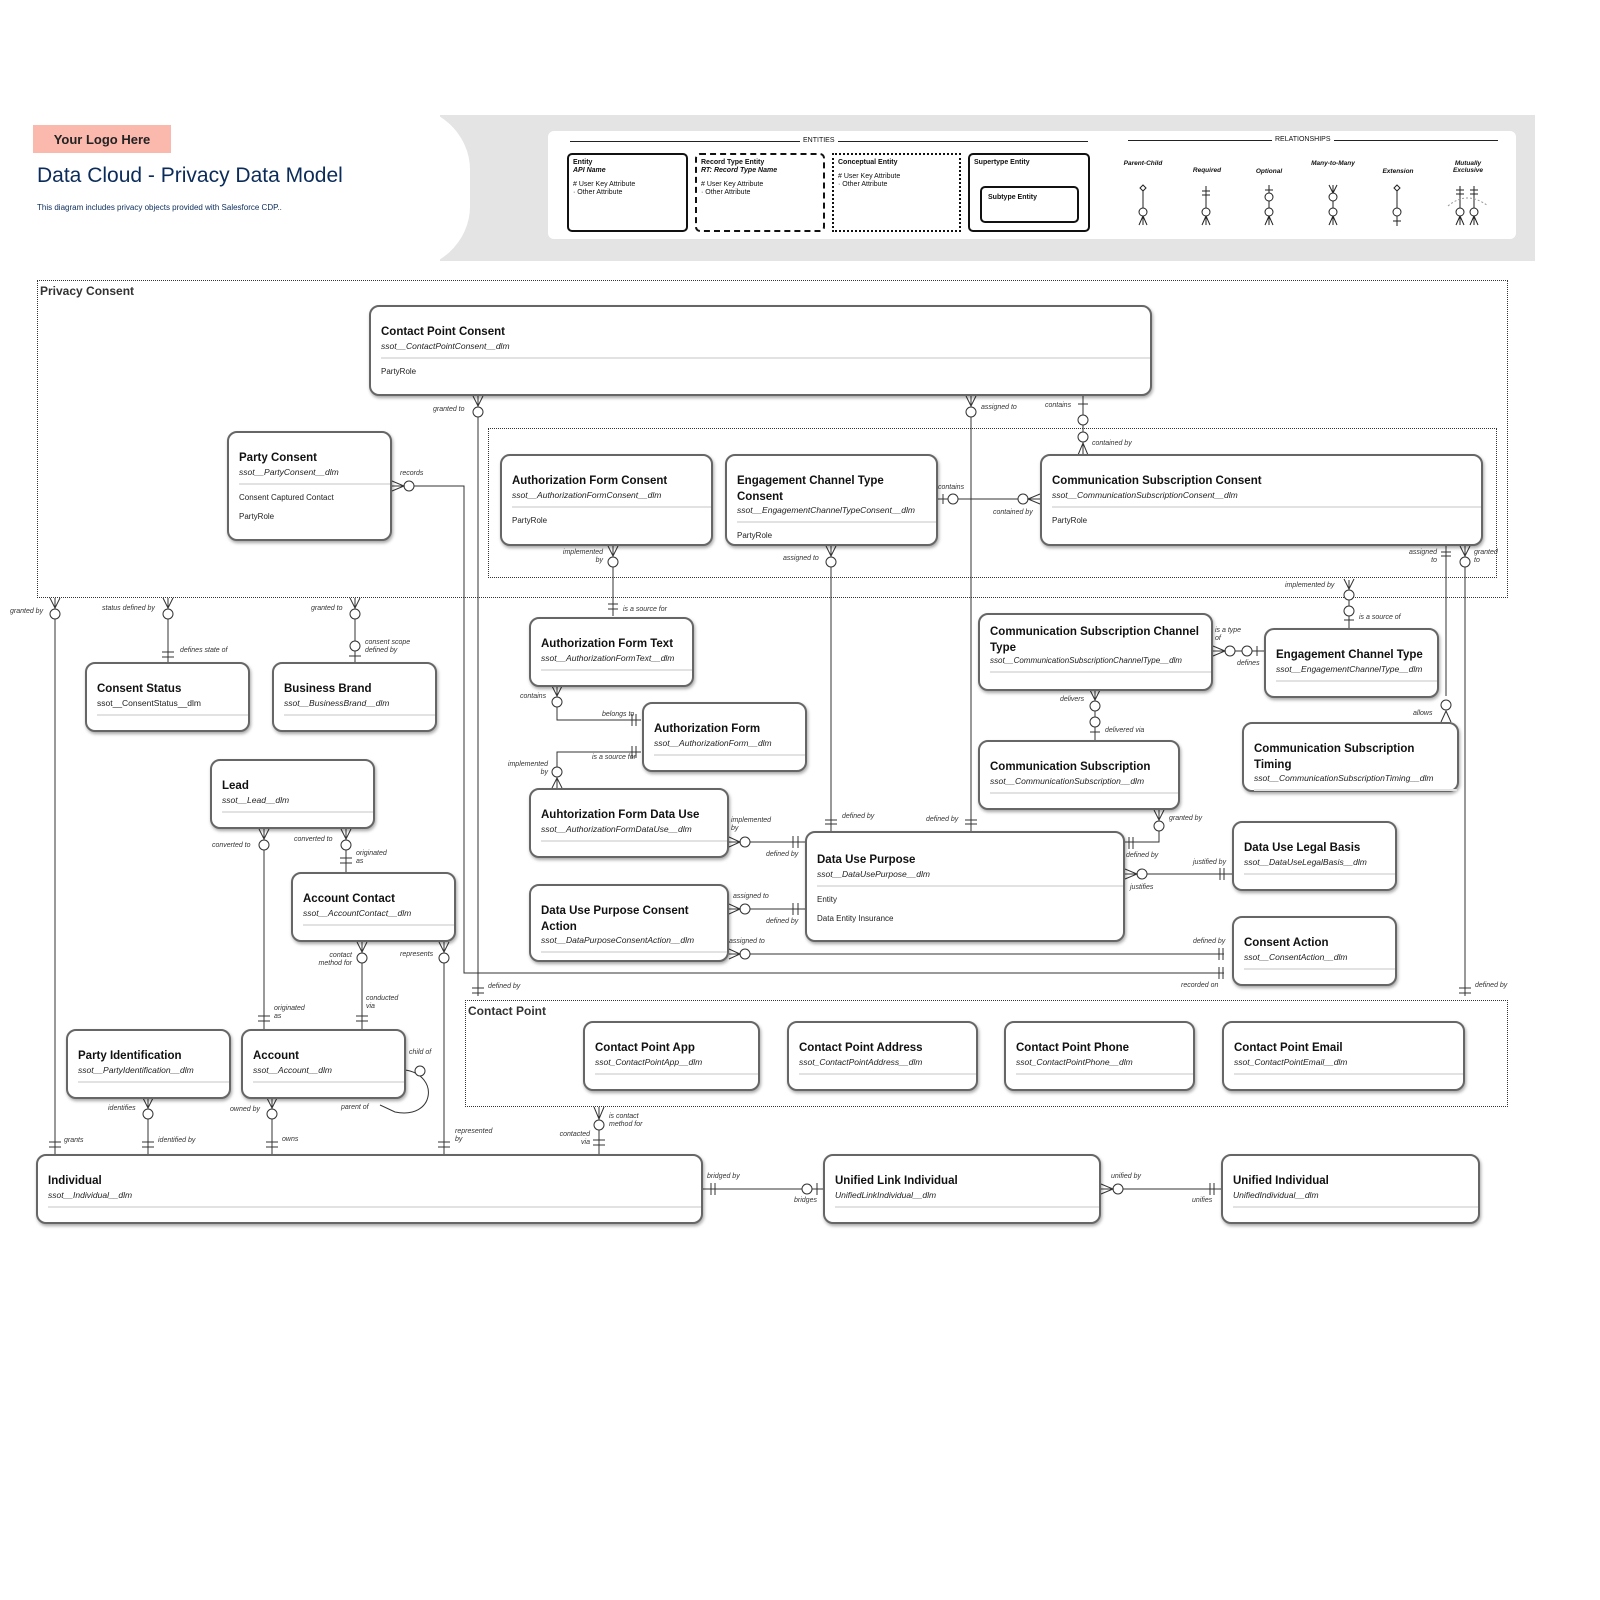  I want to click on entity-individual: Individual ssot__Individual__dlm, so click(369, 1189).